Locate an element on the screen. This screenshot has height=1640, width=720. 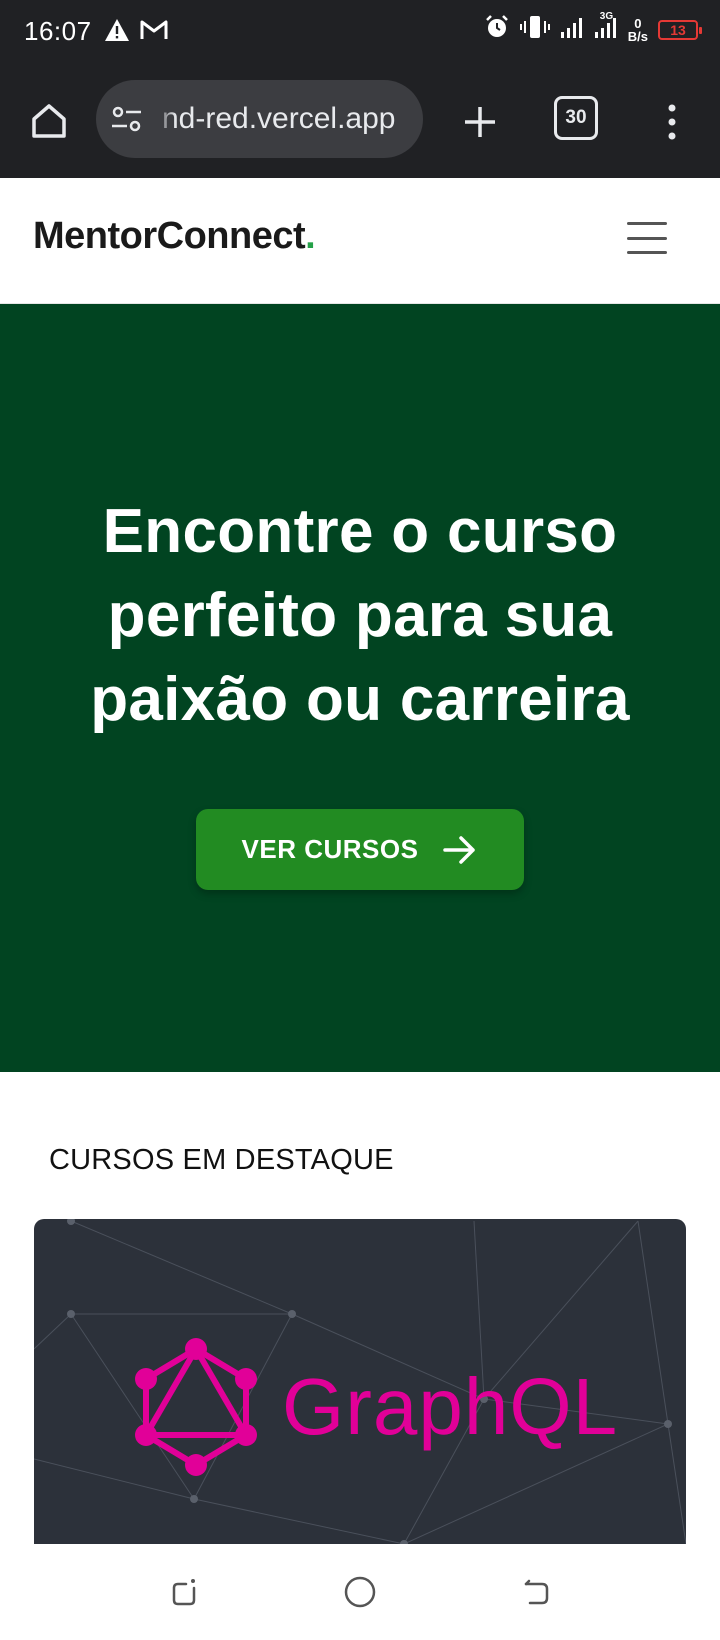
signal-icon is located at coordinates (572, 29).